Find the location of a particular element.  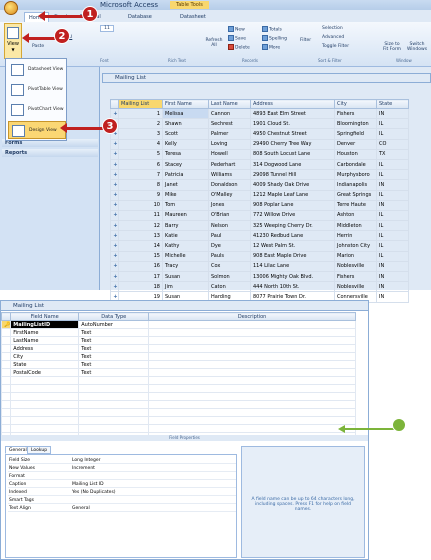

selection-button: Selection is located at coordinates (332, 28).